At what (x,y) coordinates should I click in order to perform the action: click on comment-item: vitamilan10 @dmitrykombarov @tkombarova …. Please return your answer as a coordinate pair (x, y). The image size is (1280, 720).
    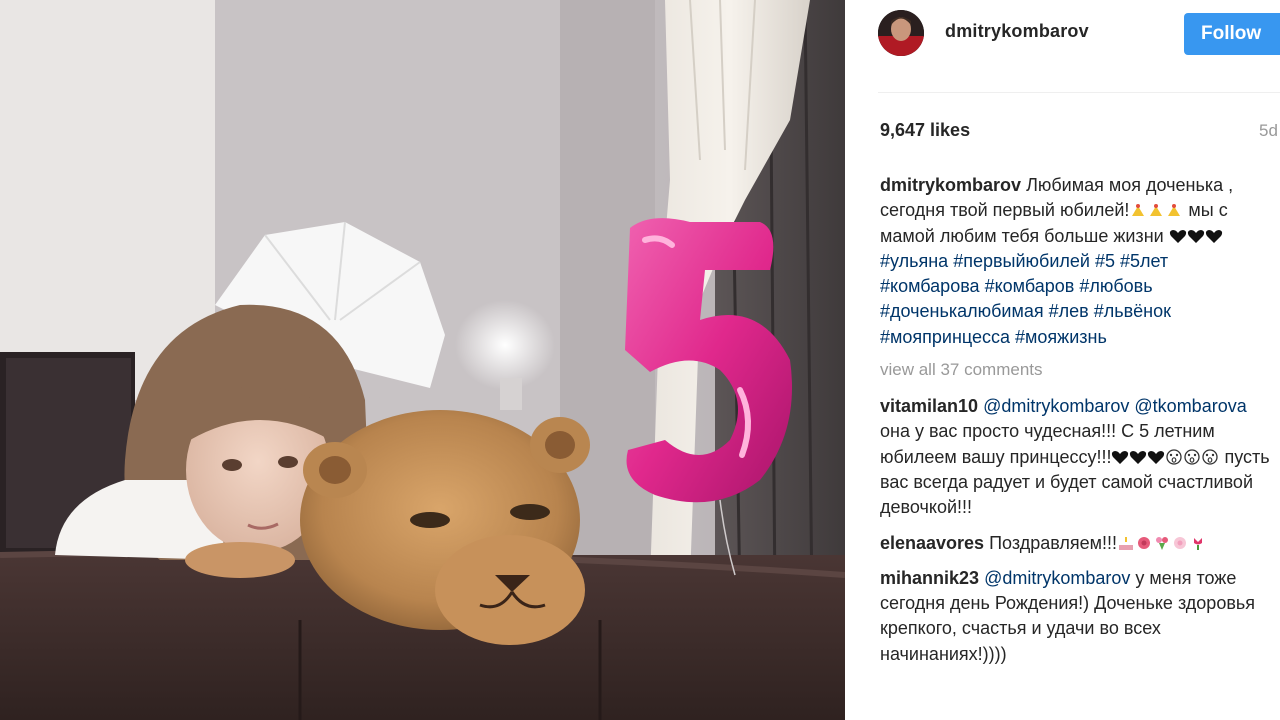
    Looking at the image, I should click on (1075, 457).